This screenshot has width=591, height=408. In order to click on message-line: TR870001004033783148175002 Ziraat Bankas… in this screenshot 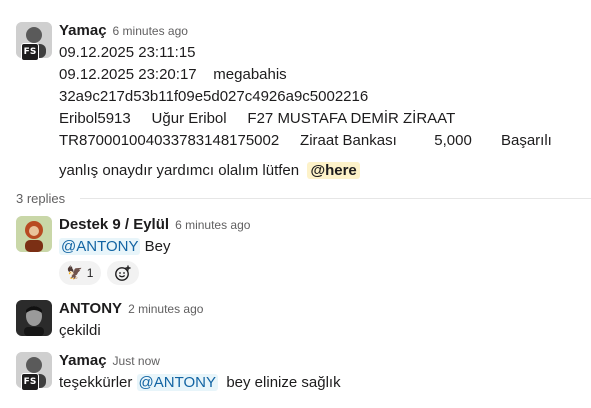, I will do `click(305, 140)`.